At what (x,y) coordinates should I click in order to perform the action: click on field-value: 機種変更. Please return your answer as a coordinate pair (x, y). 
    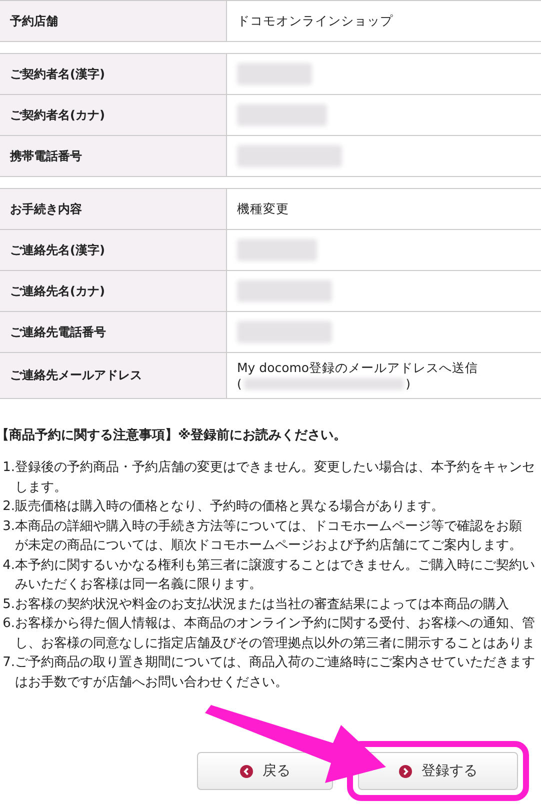
    Looking at the image, I should click on (263, 209).